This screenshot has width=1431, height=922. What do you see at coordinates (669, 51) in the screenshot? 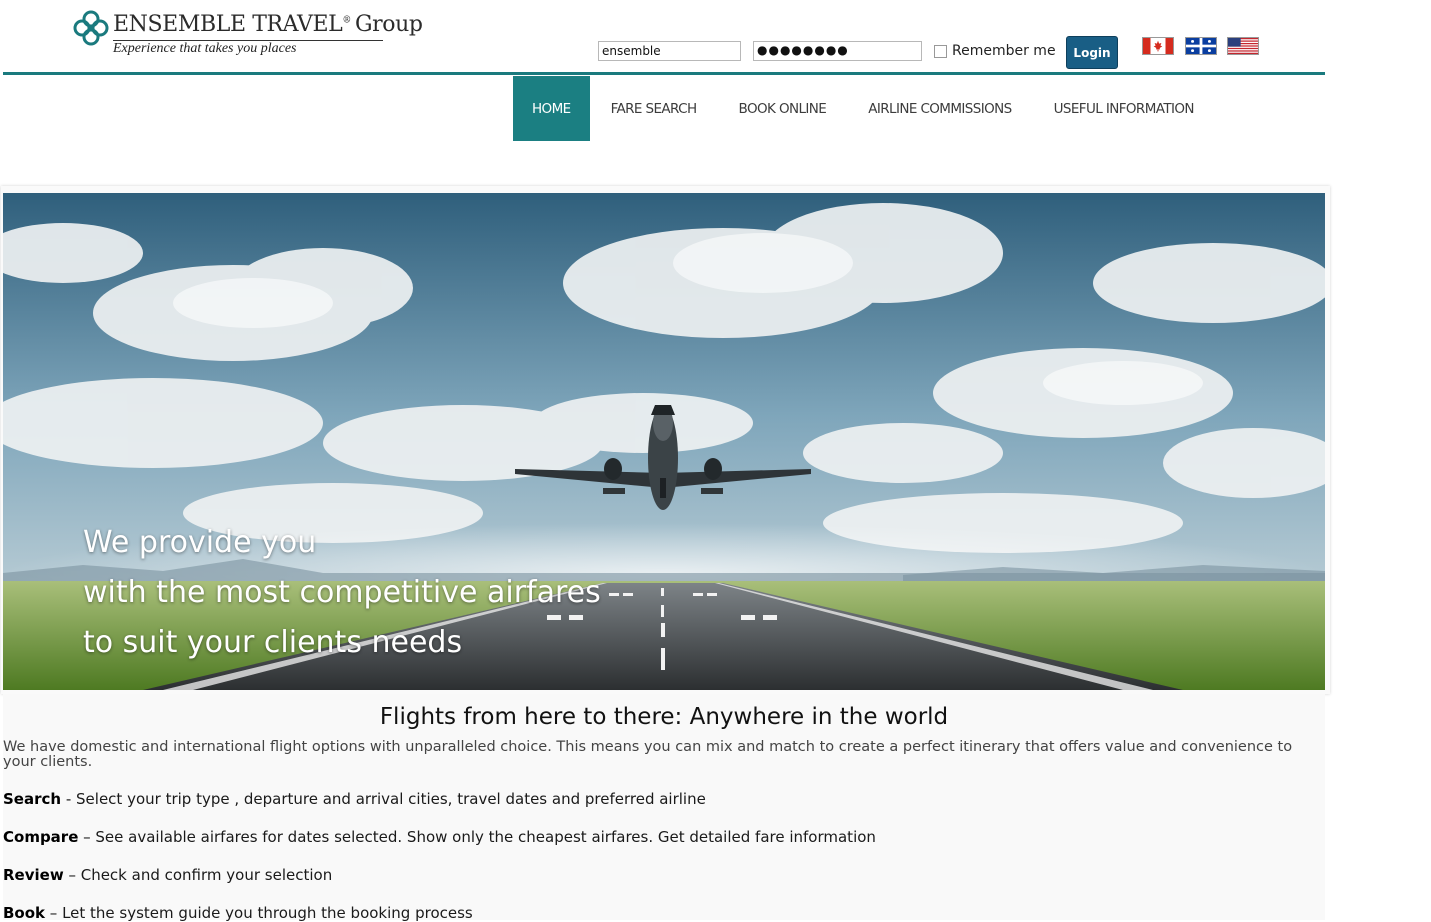
I see `username-input` at bounding box center [669, 51].